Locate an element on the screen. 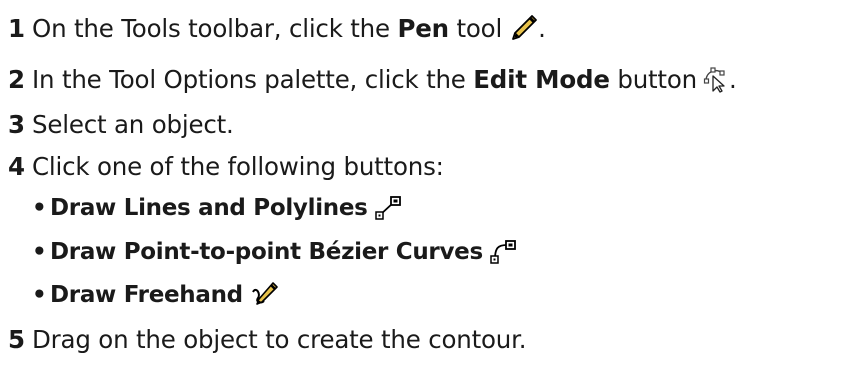 This screenshot has width=855, height=391. draw-lines-icon is located at coordinates (389, 208).